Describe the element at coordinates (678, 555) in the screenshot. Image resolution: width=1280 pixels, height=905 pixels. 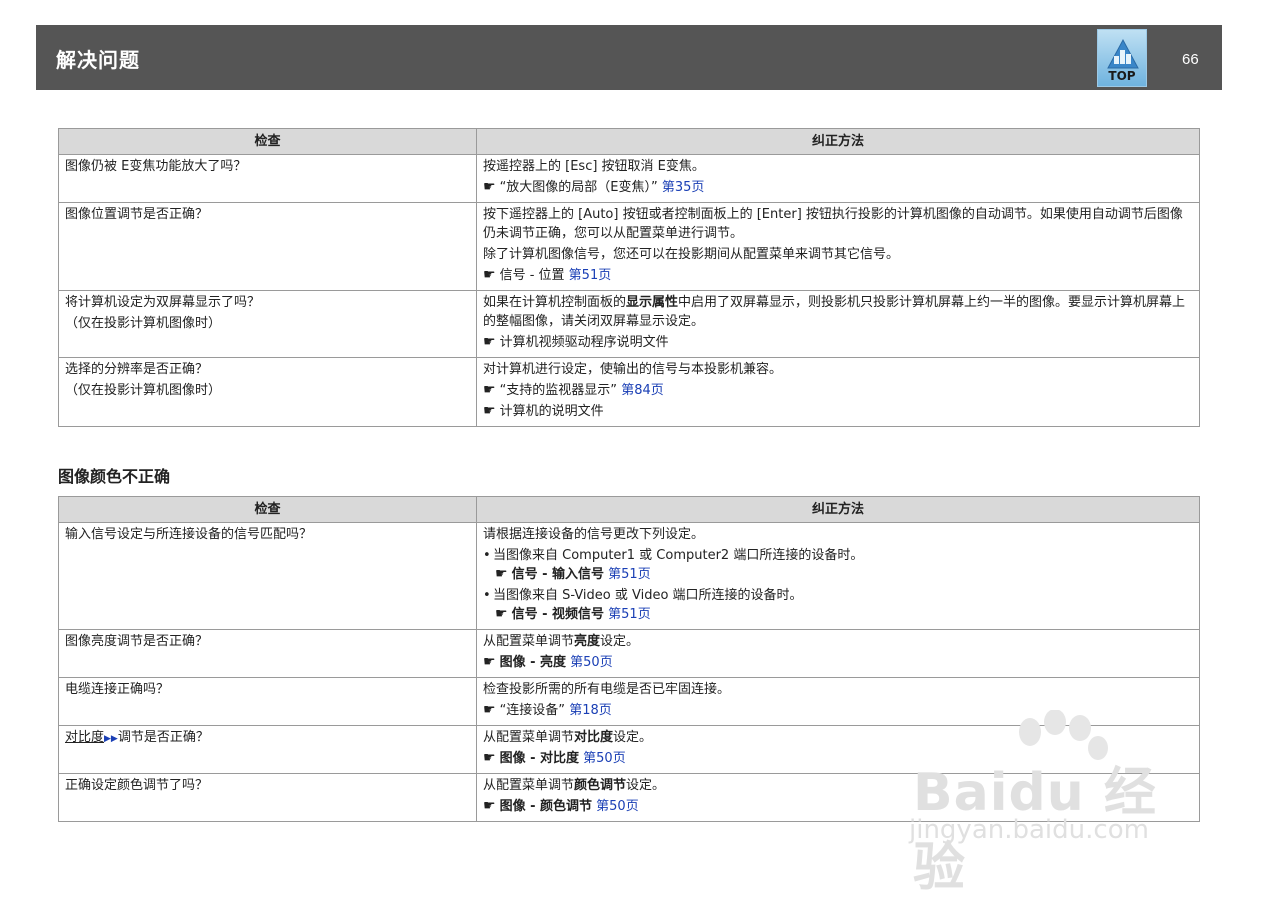
I see `bullet-text: 当图像来自 Computer1 或 Computer2 端口所连接的设备时。` at that location.